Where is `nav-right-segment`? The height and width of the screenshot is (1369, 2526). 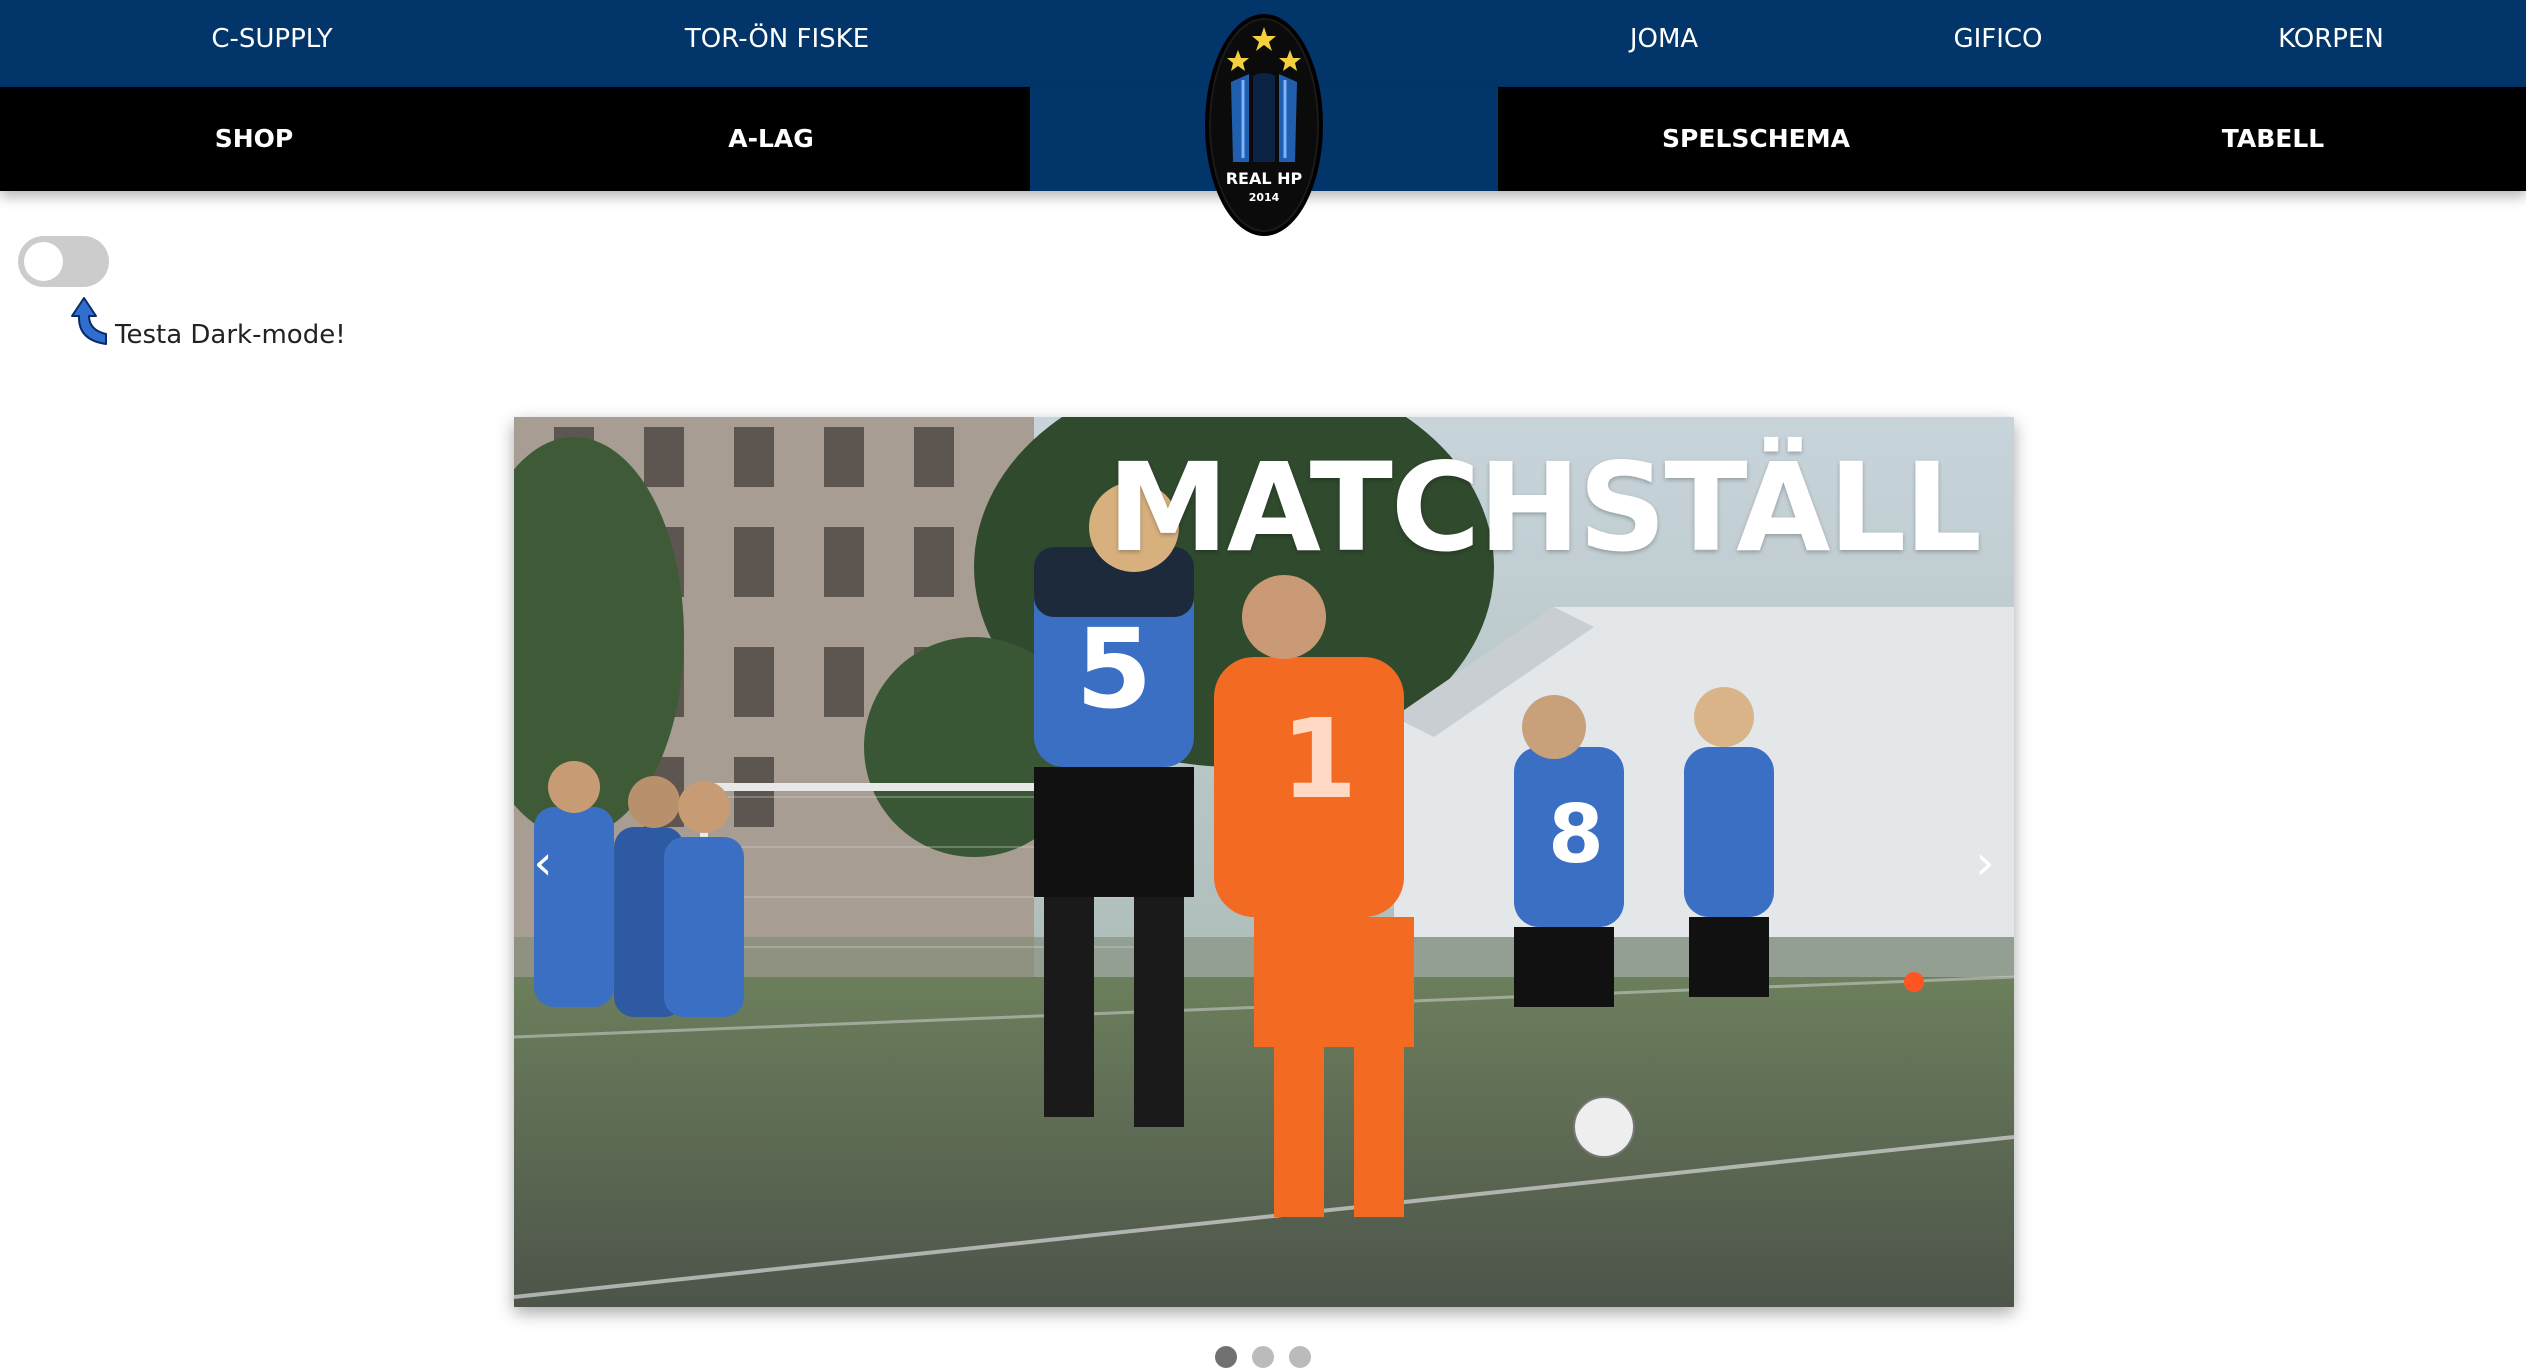
nav-right-segment is located at coordinates (2012, 139).